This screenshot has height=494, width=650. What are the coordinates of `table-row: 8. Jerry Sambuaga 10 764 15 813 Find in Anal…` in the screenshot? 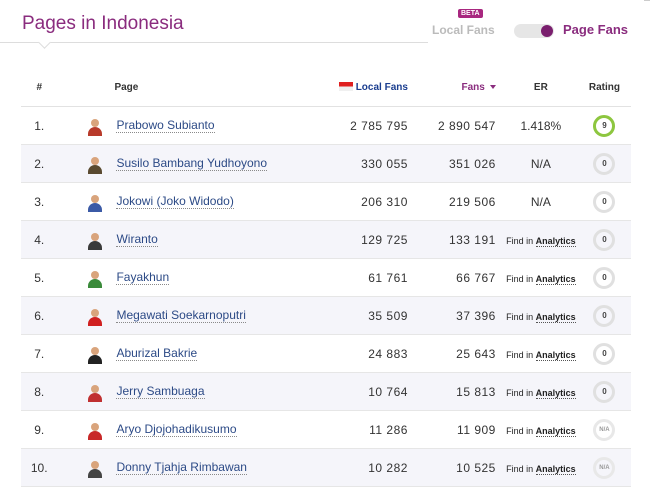 It's located at (326, 391).